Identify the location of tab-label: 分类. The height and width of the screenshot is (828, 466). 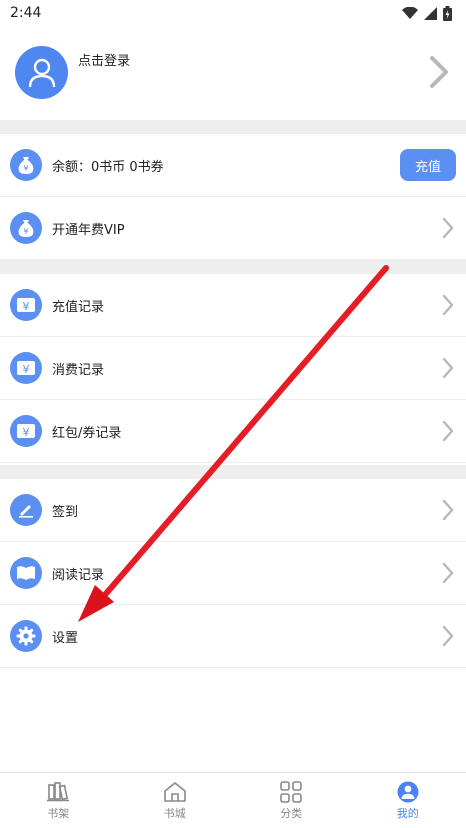
(291, 813).